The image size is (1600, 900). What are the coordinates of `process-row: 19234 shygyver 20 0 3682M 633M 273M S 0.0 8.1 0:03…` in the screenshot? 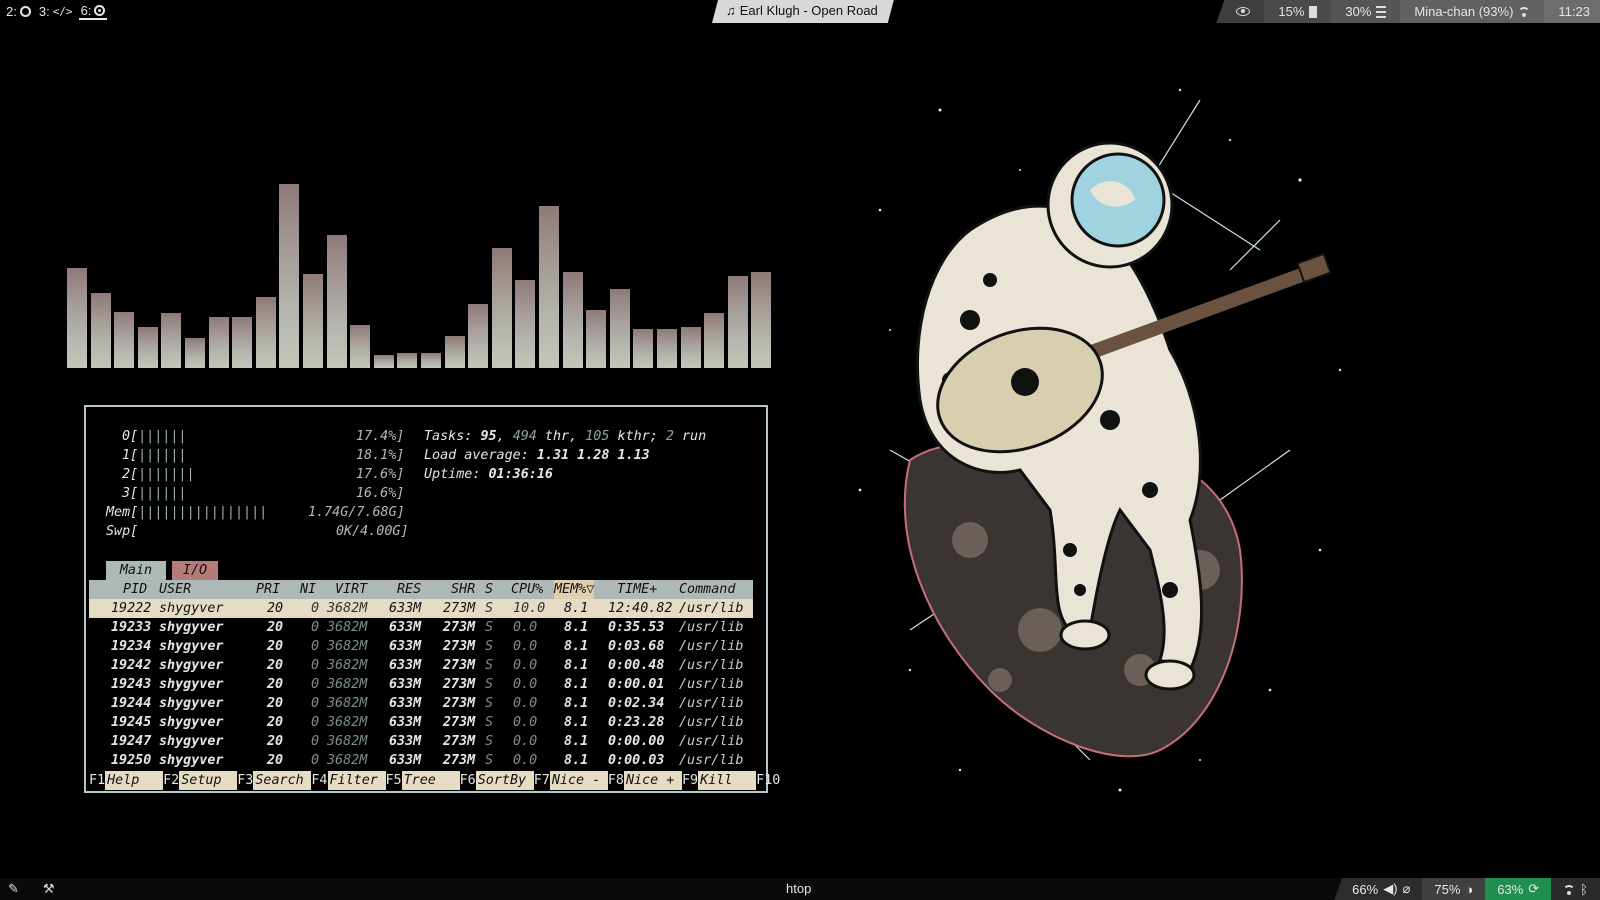 It's located at (421, 646).